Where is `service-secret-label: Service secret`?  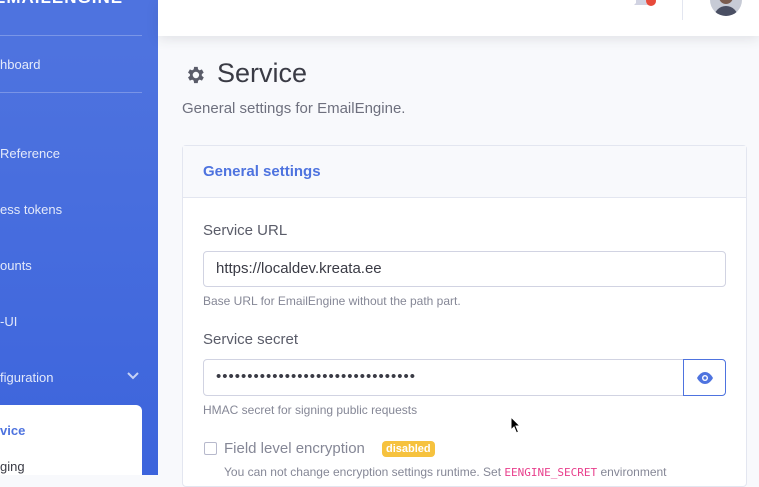
service-secret-label: Service secret is located at coordinates (251, 339).